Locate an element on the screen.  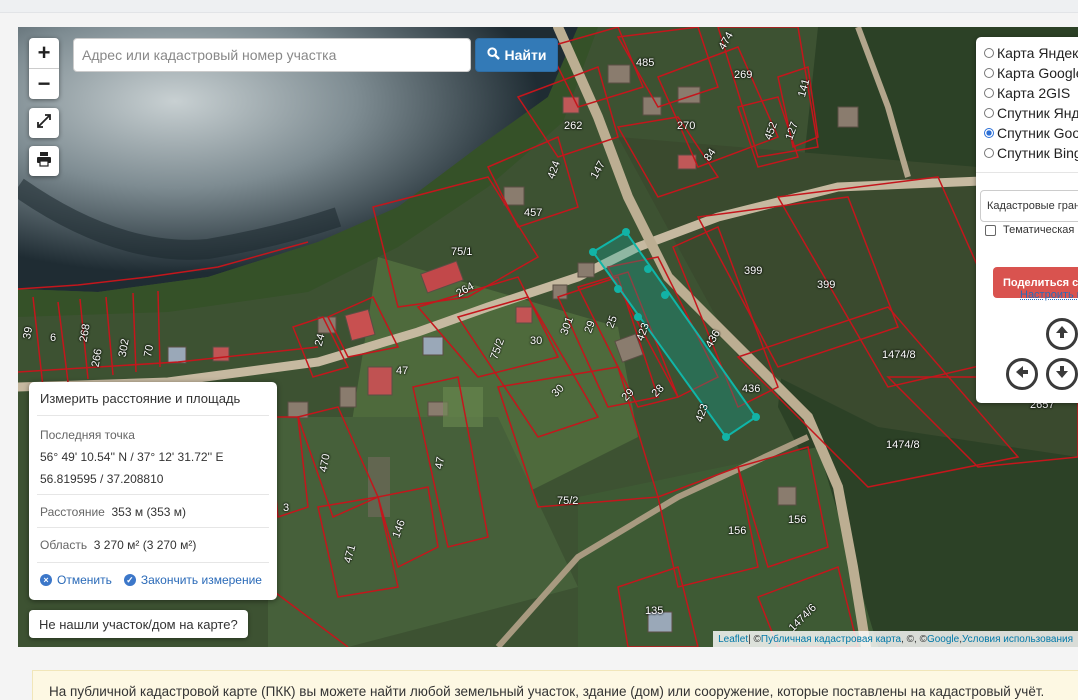
distance-row: Расстояние 353 м (353 м) is located at coordinates (113, 512).